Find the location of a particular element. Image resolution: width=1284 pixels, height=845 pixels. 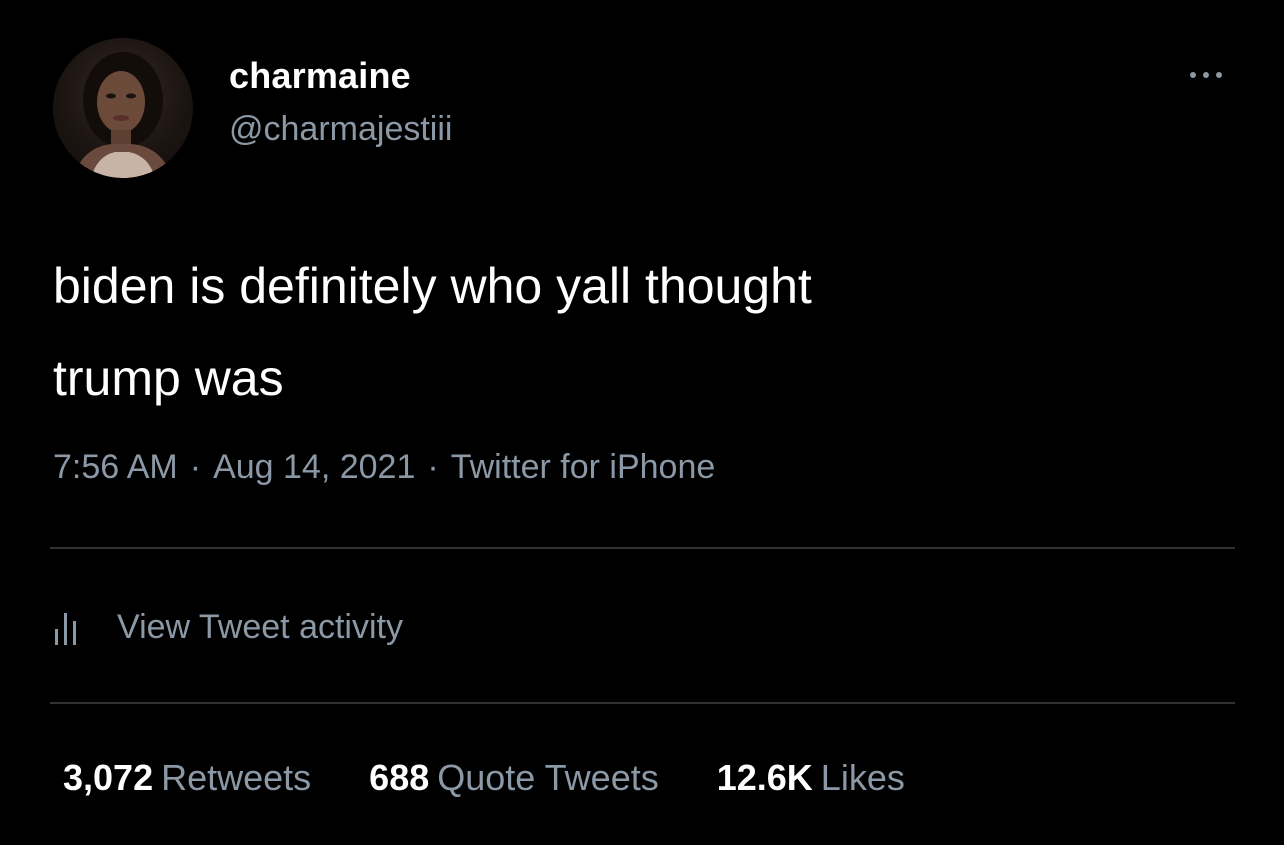

retweets-count: 3,072 is located at coordinates (108, 777).